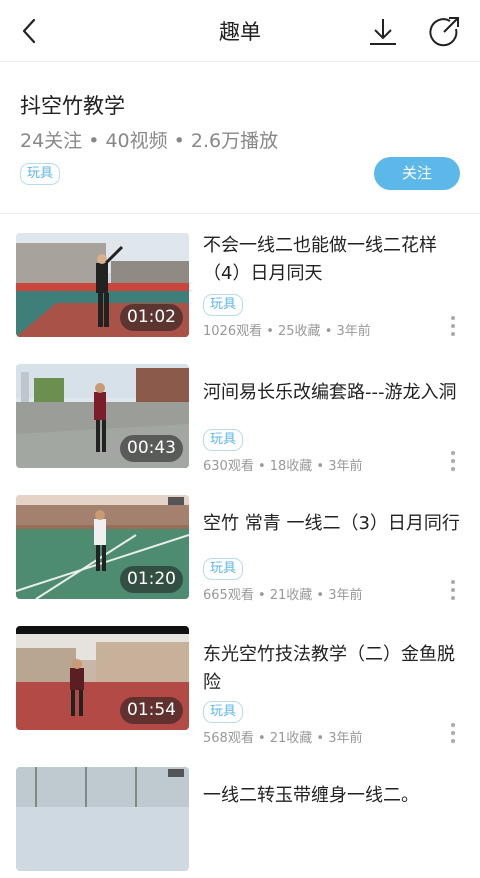 This screenshot has width=480, height=878. Describe the element at coordinates (334, 393) in the screenshot. I see `video-title: 河间易长乐改编套路---游龙入洞` at that location.